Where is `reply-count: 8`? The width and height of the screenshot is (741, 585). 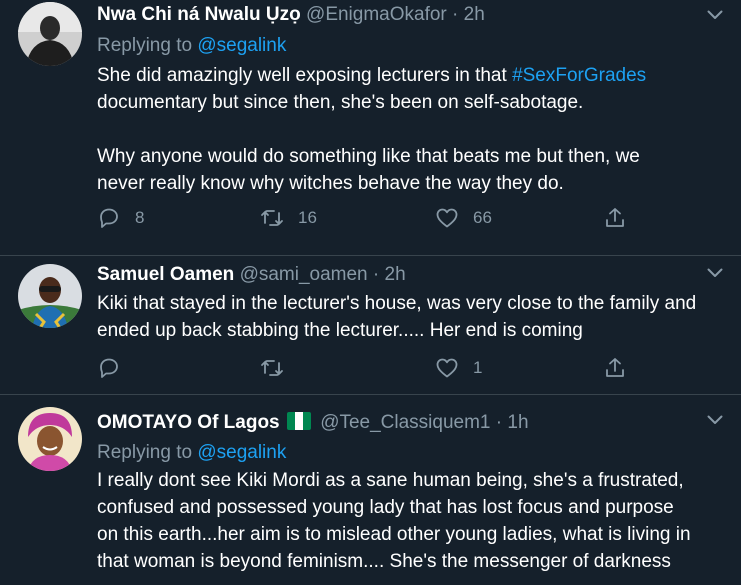 reply-count: 8 is located at coordinates (140, 217).